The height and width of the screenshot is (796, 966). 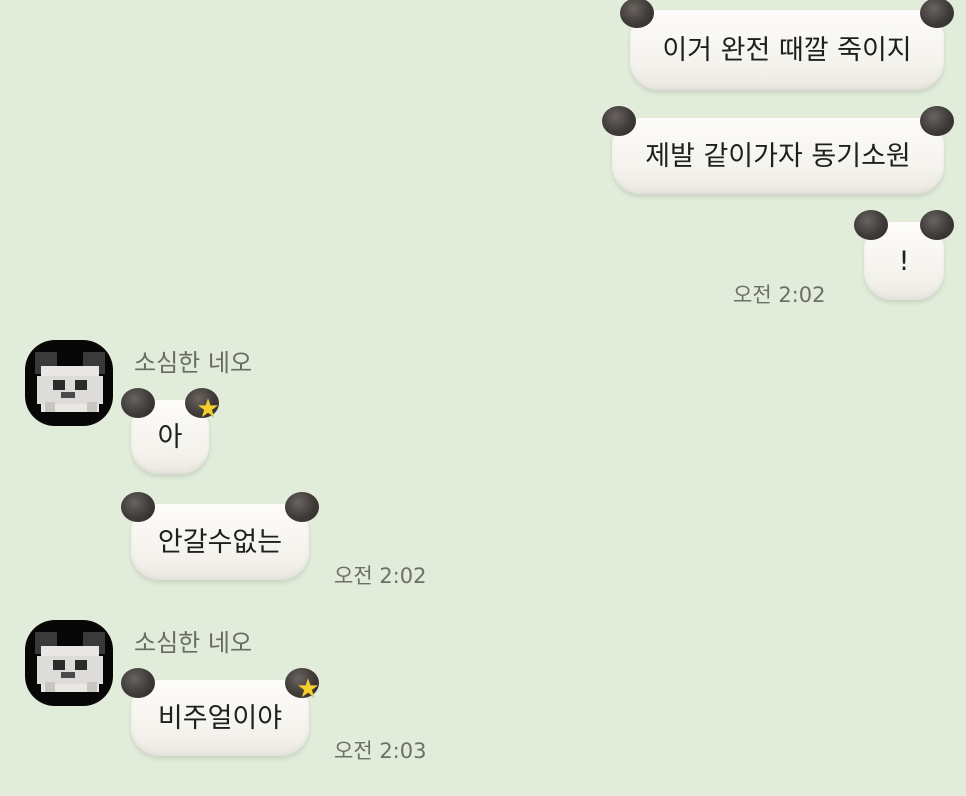 What do you see at coordinates (380, 751) in the screenshot?
I see `message-timestamp: 오전 2:03` at bounding box center [380, 751].